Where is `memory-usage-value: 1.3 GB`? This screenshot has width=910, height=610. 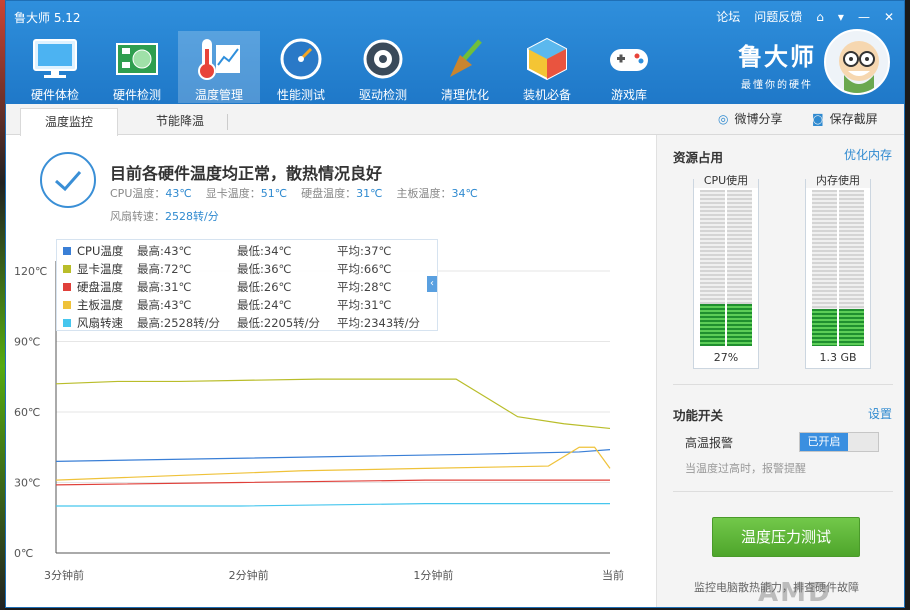
memory-usage-value: 1.3 GB is located at coordinates (838, 357).